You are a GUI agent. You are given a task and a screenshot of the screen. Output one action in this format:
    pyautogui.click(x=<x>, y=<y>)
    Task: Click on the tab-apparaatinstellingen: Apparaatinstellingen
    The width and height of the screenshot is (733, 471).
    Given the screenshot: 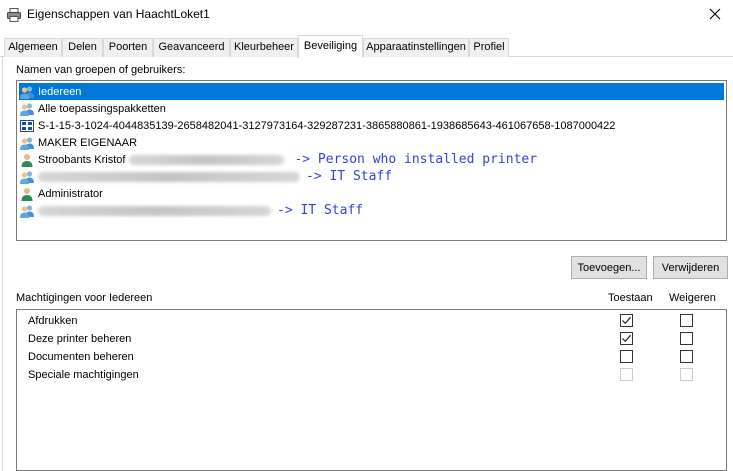 What is the action you would take?
    pyautogui.click(x=416, y=47)
    